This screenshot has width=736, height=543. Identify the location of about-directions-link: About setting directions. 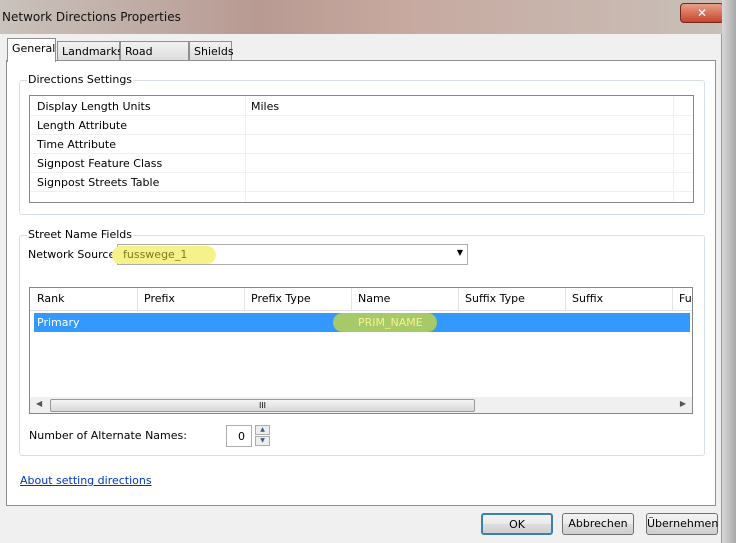
(86, 480).